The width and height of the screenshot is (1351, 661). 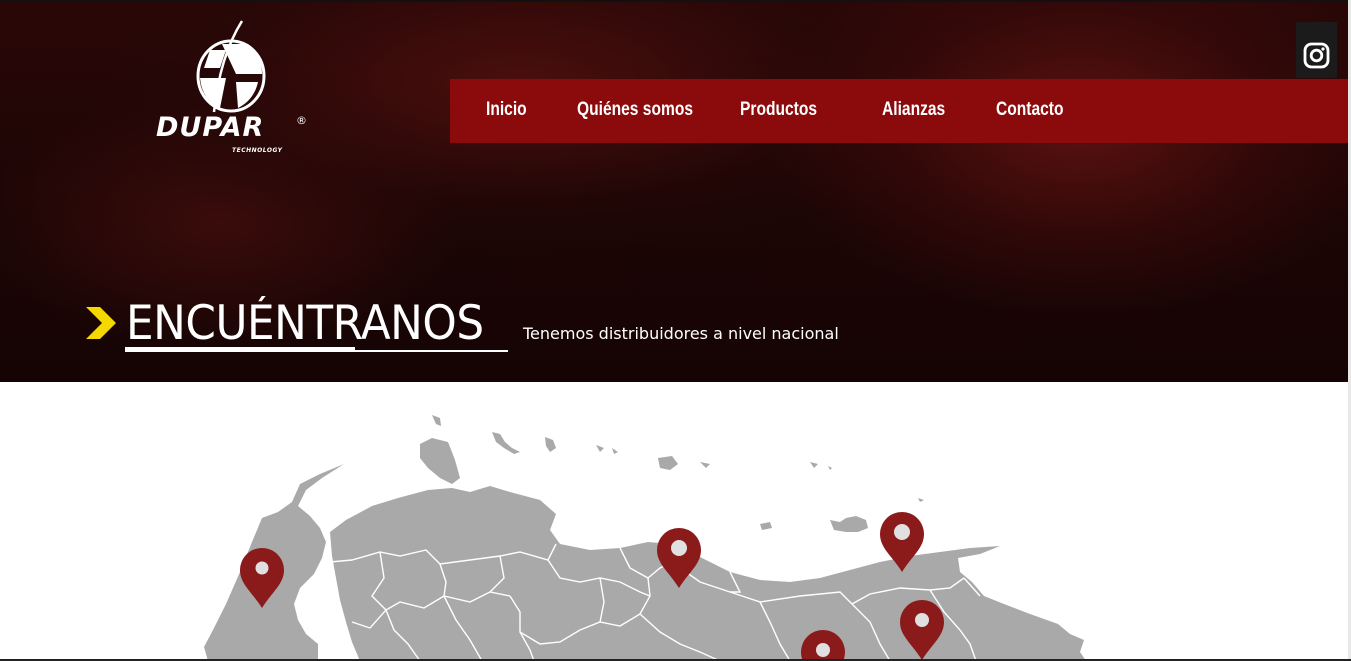 I want to click on nav-item-quienes-somos: Quiénes somos, so click(x=635, y=110).